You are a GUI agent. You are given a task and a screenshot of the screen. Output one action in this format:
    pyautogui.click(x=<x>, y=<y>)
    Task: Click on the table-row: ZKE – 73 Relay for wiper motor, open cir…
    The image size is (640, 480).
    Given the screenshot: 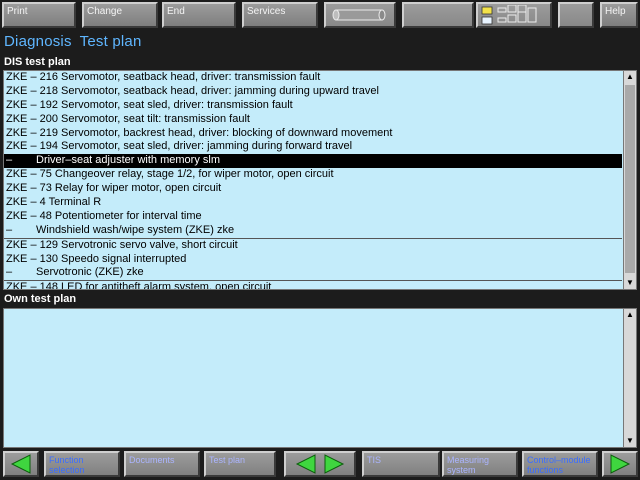 What is the action you would take?
    pyautogui.click(x=313, y=189)
    